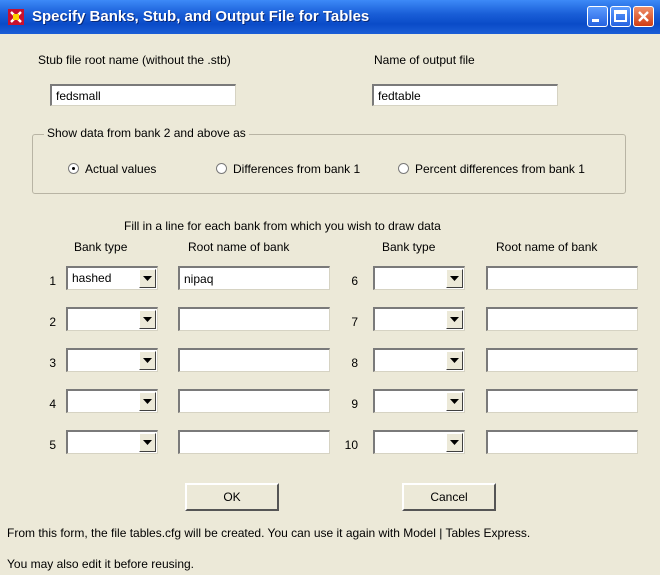 The image size is (660, 575). I want to click on maximize-button, so click(620, 16).